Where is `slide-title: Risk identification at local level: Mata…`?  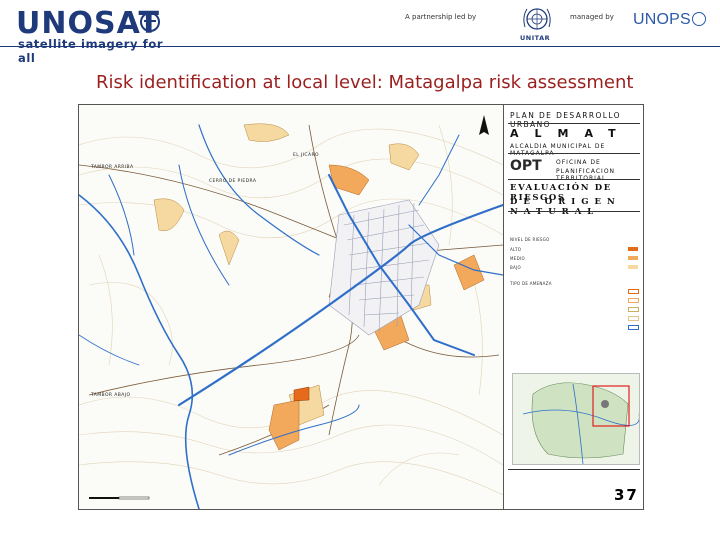
slide-title: Risk identification at local level: Mata… is located at coordinates (365, 82).